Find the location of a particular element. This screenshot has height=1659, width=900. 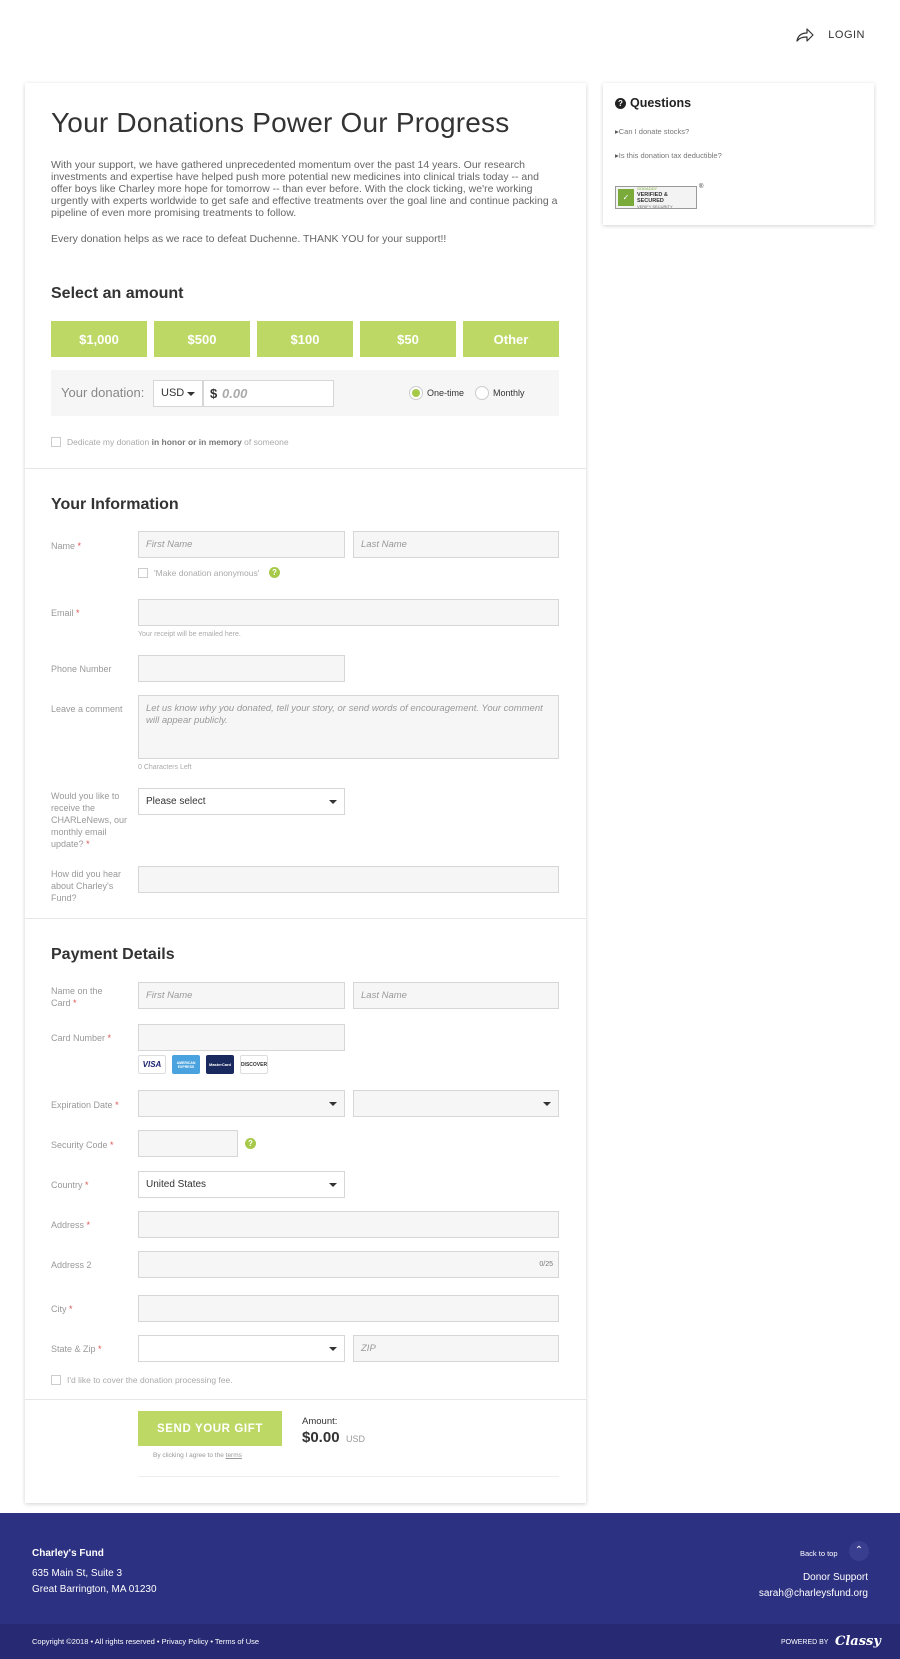

question-circle-icon: ? is located at coordinates (620, 103).